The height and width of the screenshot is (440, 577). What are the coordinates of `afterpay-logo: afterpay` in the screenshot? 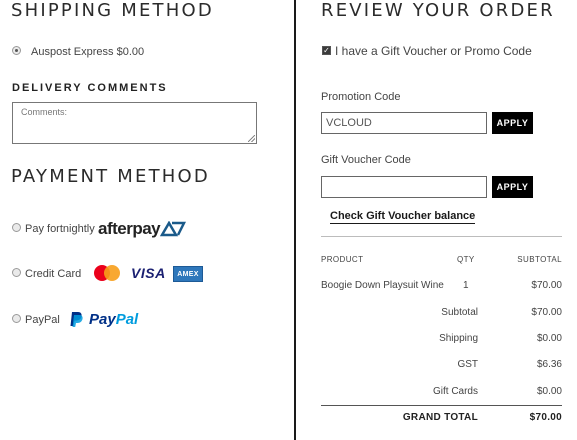 It's located at (142, 229).